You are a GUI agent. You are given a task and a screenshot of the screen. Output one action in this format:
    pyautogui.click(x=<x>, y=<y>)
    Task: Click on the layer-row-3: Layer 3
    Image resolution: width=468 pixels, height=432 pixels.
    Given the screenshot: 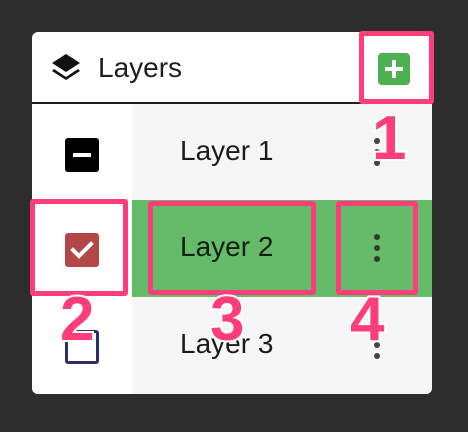 What is the action you would take?
    pyautogui.click(x=282, y=345)
    